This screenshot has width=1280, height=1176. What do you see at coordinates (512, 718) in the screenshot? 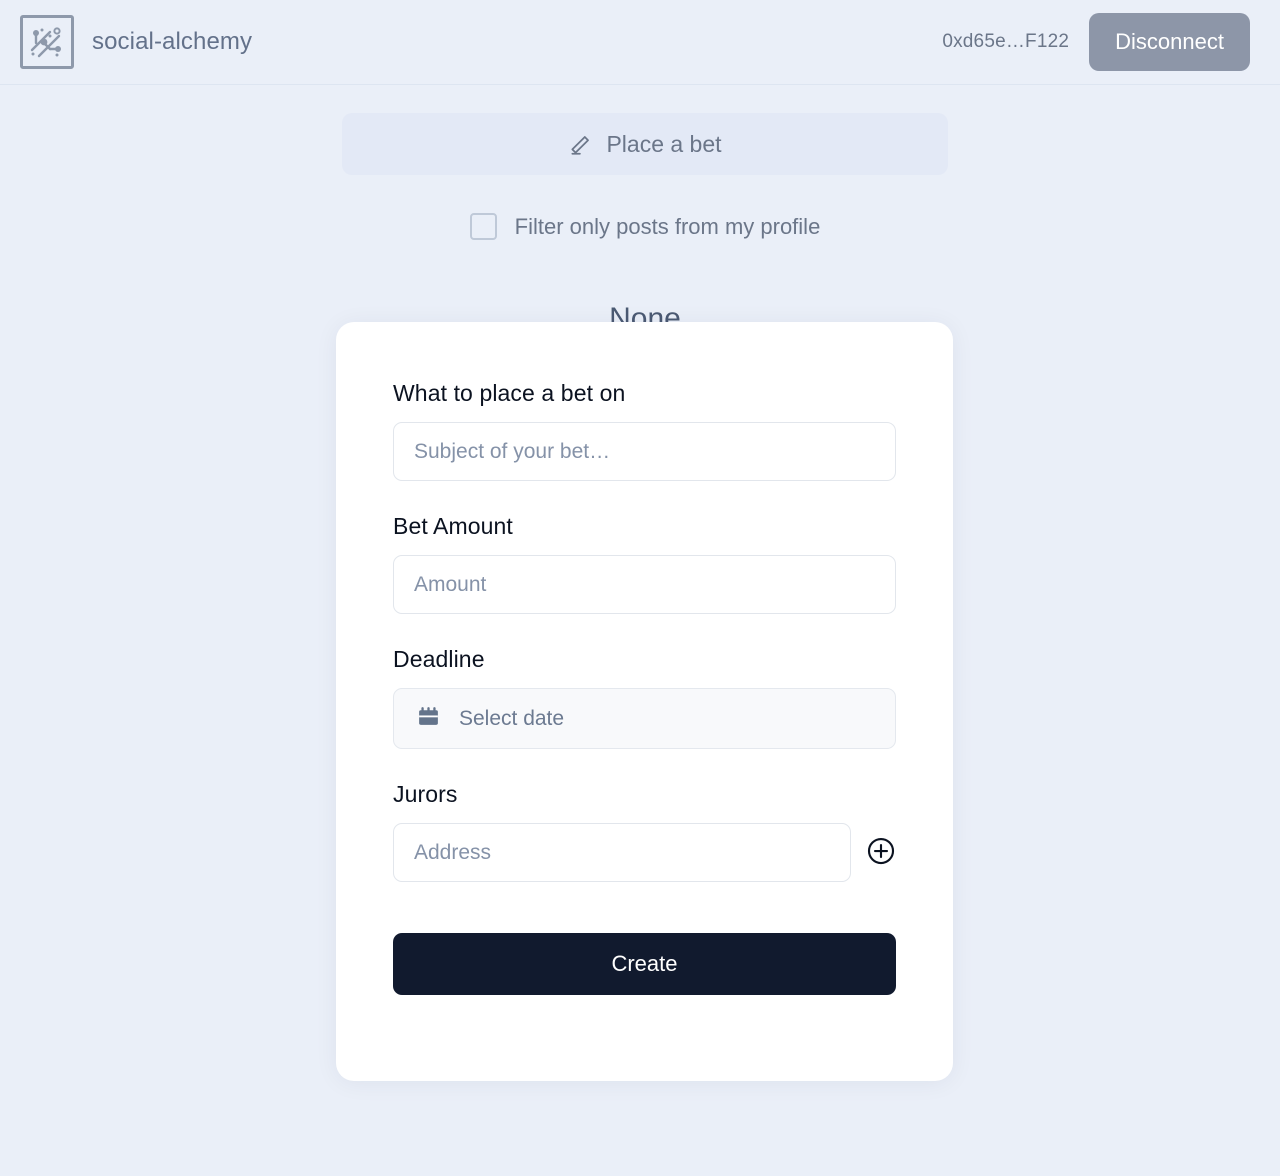
I see `deadline-placeholder: Select date` at bounding box center [512, 718].